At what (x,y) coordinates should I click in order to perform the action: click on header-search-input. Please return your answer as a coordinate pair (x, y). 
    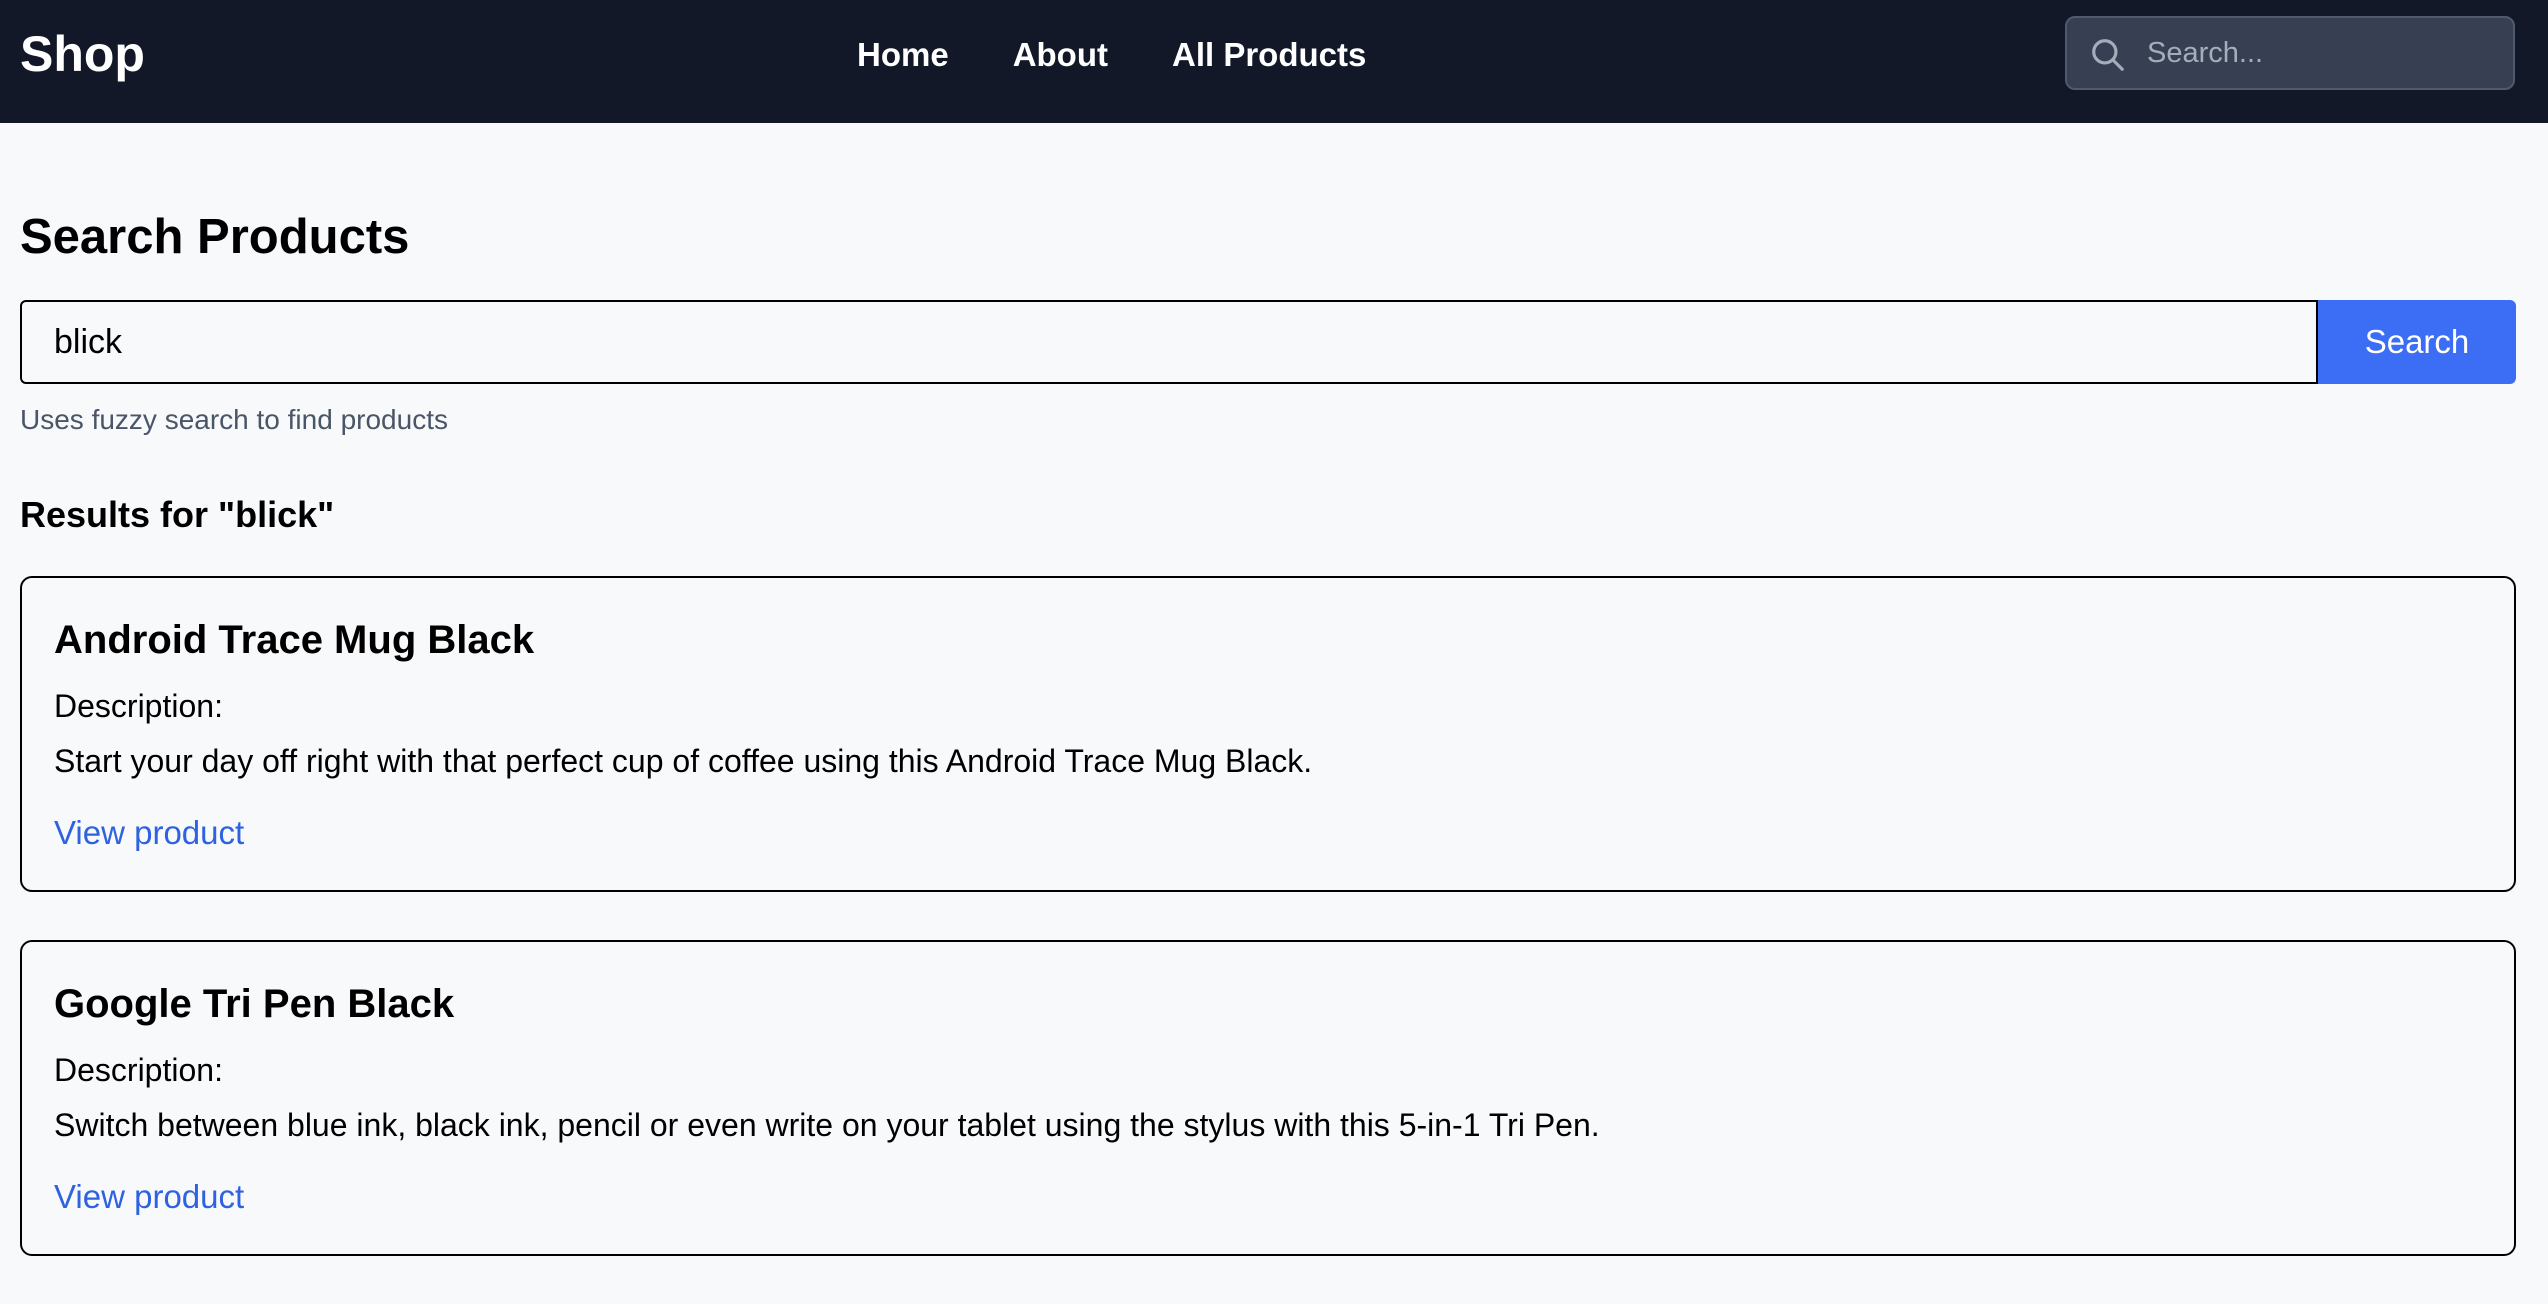
    Looking at the image, I should click on (2322, 53).